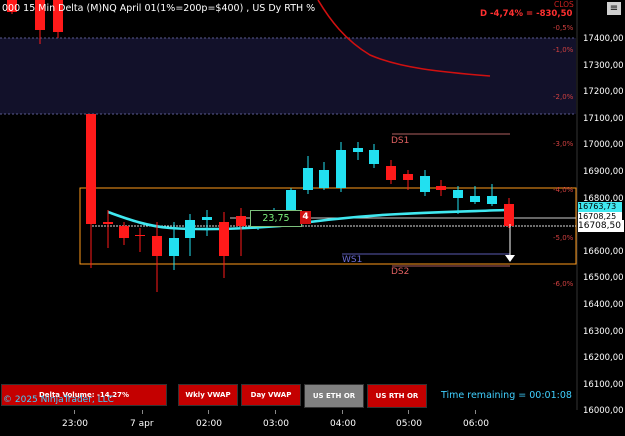  What do you see at coordinates (208, 395) in the screenshot?
I see `wkly-vwap-button: Wkly VWAP` at bounding box center [208, 395].